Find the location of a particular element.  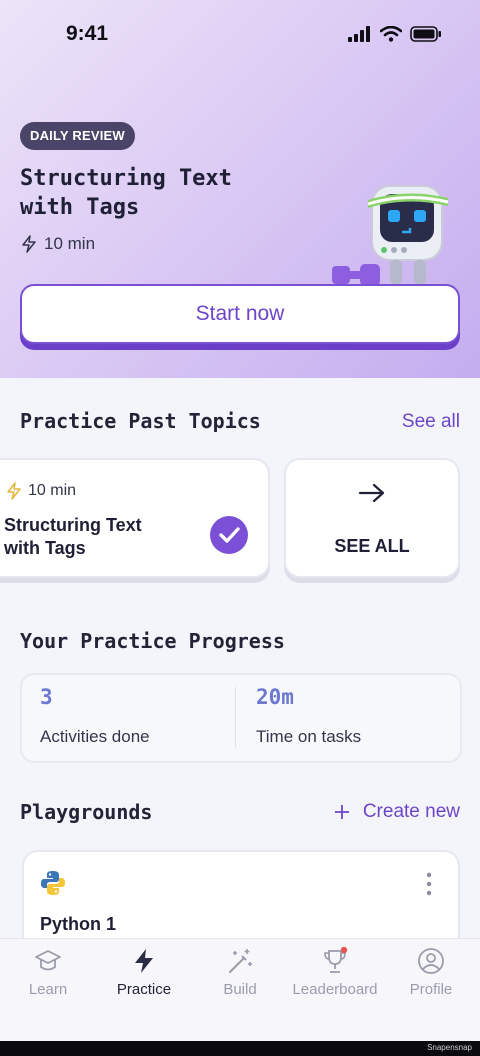

past-topic-card: 10 min Structuring Text with Tags is located at coordinates (135, 518).